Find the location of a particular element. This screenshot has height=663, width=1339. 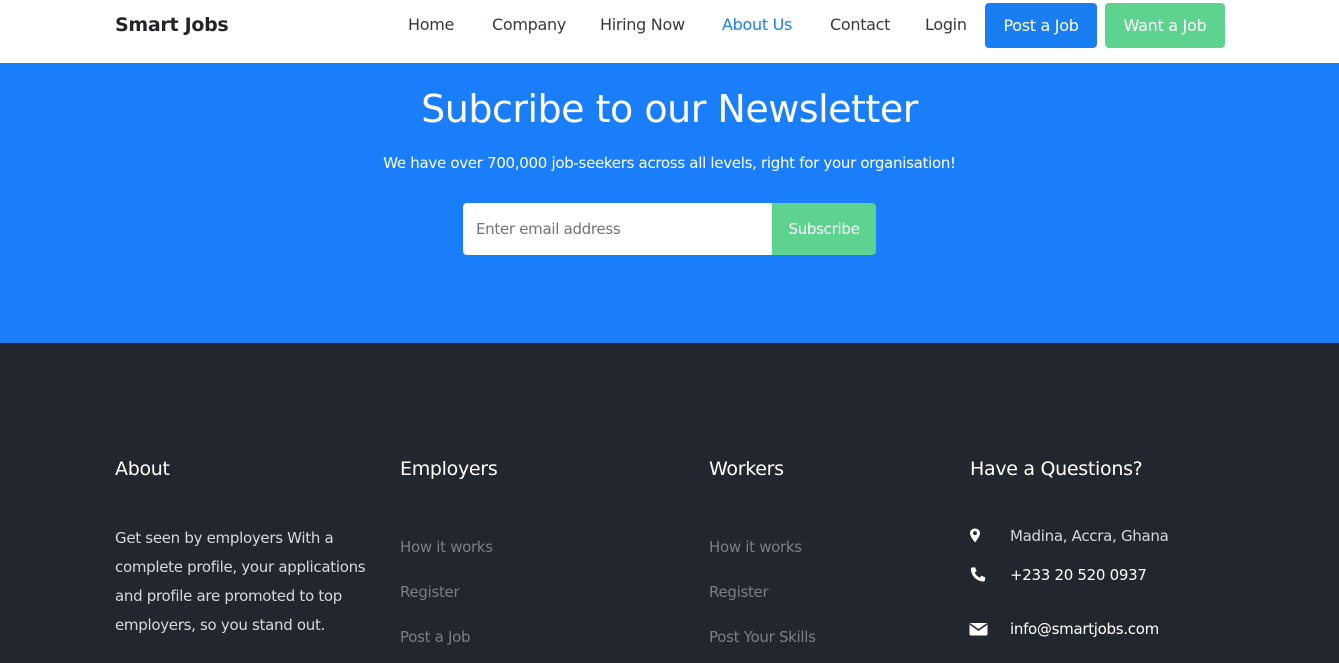

nav-link-company: Company is located at coordinates (529, 24).